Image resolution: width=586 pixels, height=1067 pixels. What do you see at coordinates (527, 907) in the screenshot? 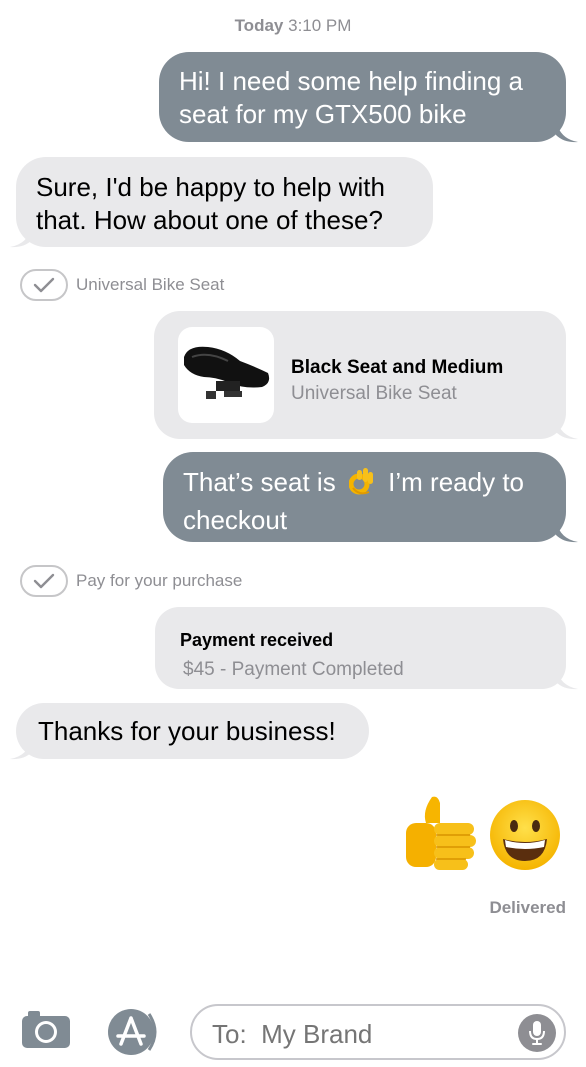
I see `delivered-status: Delivered` at bounding box center [527, 907].